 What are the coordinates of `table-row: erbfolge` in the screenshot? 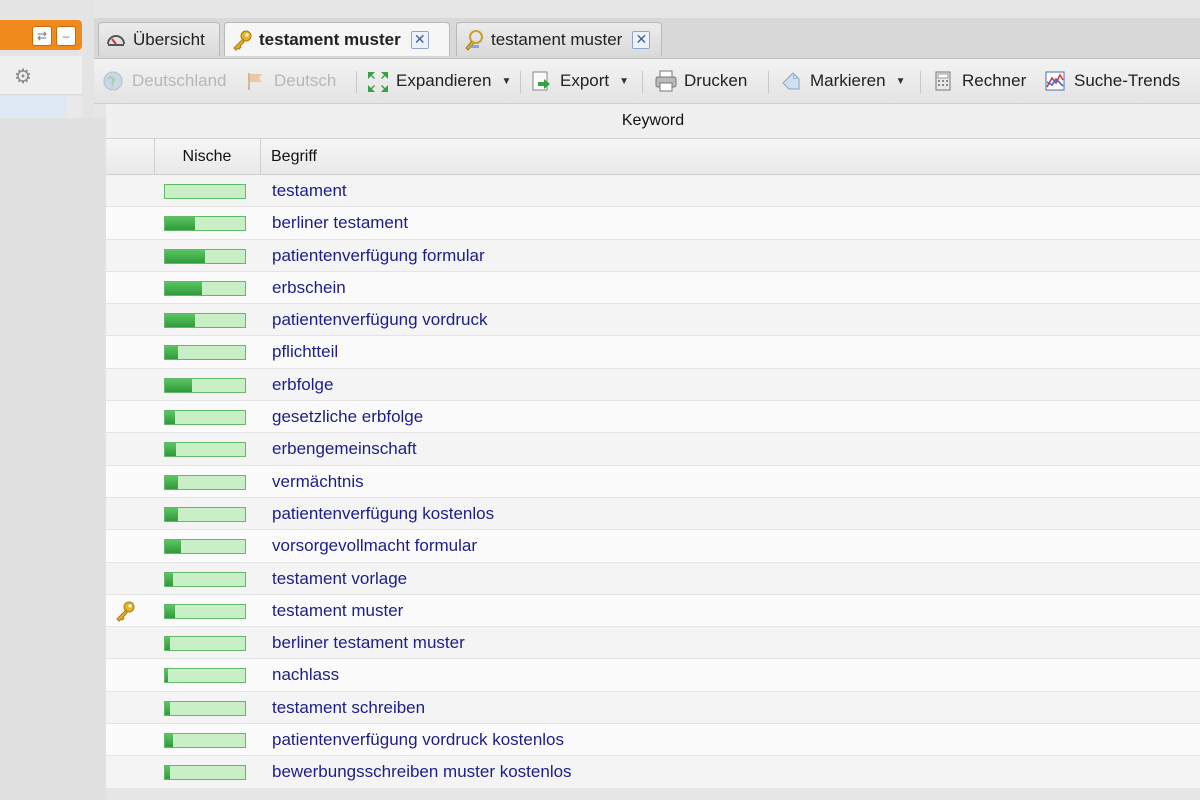 It's located at (653, 385).